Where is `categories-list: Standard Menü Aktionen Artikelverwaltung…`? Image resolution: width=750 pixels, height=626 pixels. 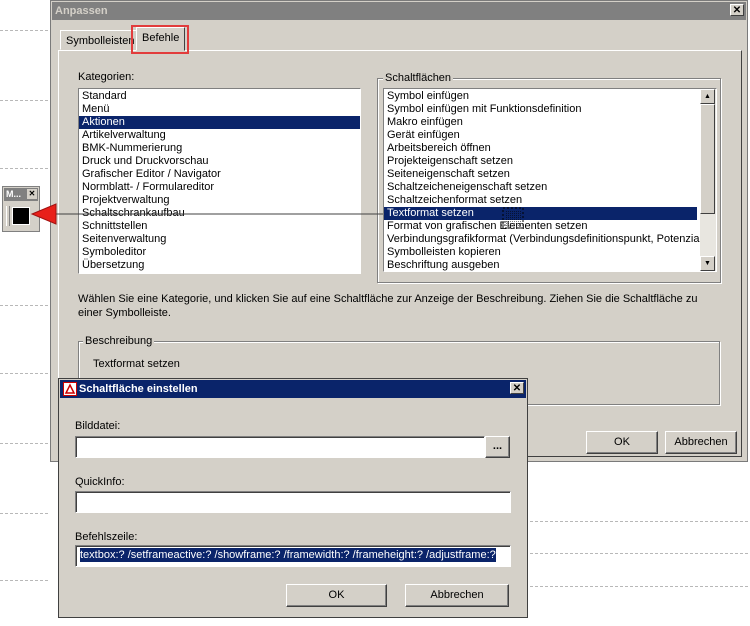
categories-list: Standard Menü Aktionen Artikelverwaltung… is located at coordinates (219, 181).